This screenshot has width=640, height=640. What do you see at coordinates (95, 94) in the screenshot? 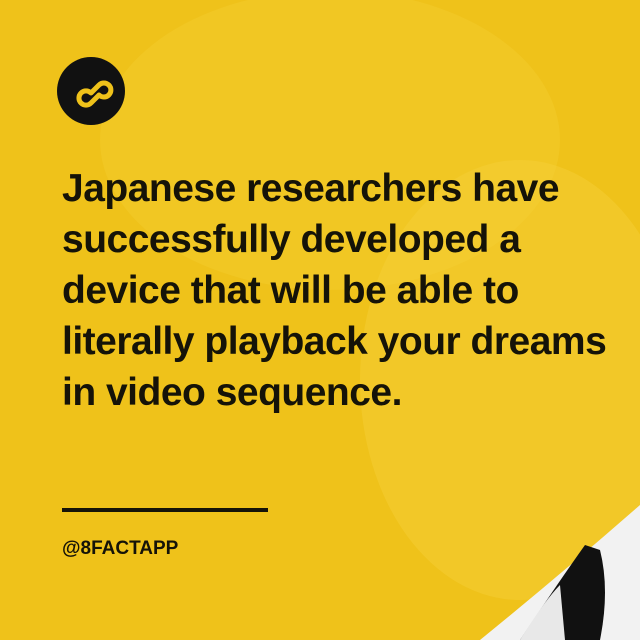
I see `infinity-eight-icon` at bounding box center [95, 94].